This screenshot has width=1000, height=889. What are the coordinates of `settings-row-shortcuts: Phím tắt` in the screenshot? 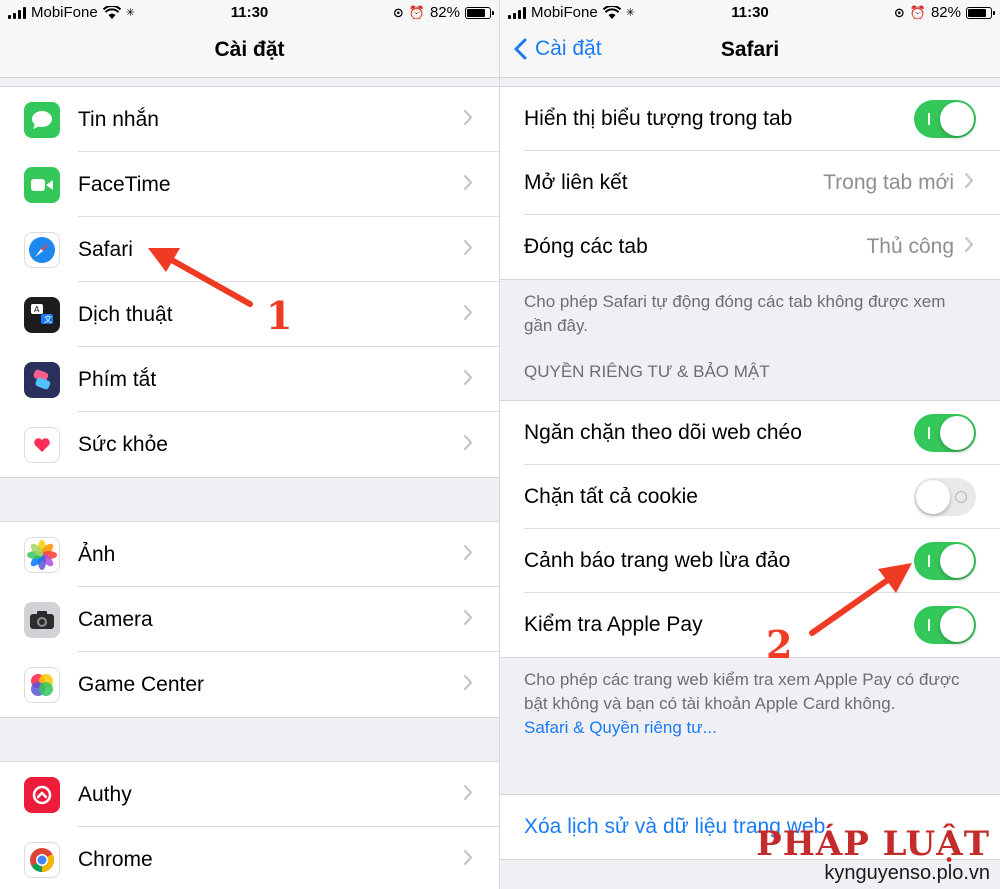 It's located at (249, 379).